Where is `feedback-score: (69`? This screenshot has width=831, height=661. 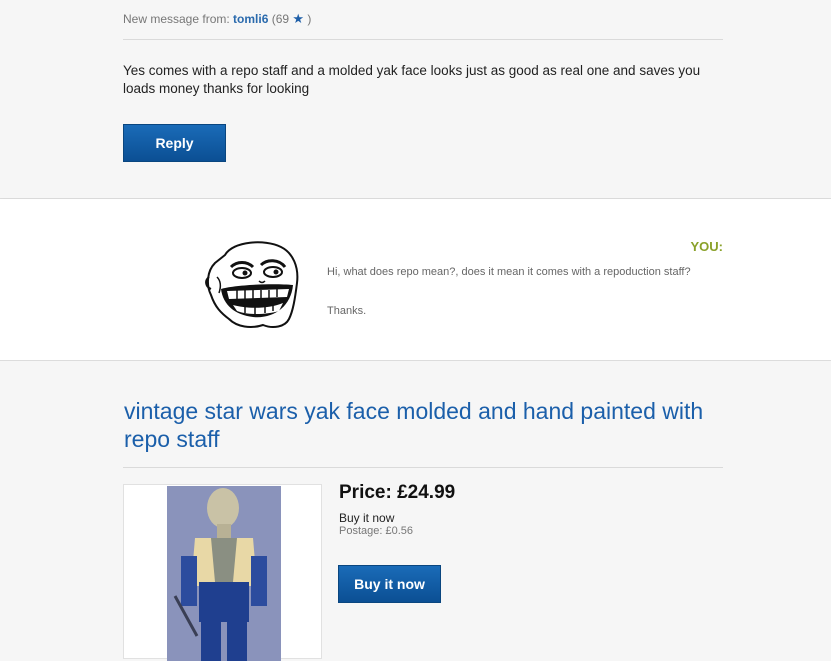 feedback-score: (69 is located at coordinates (280, 19).